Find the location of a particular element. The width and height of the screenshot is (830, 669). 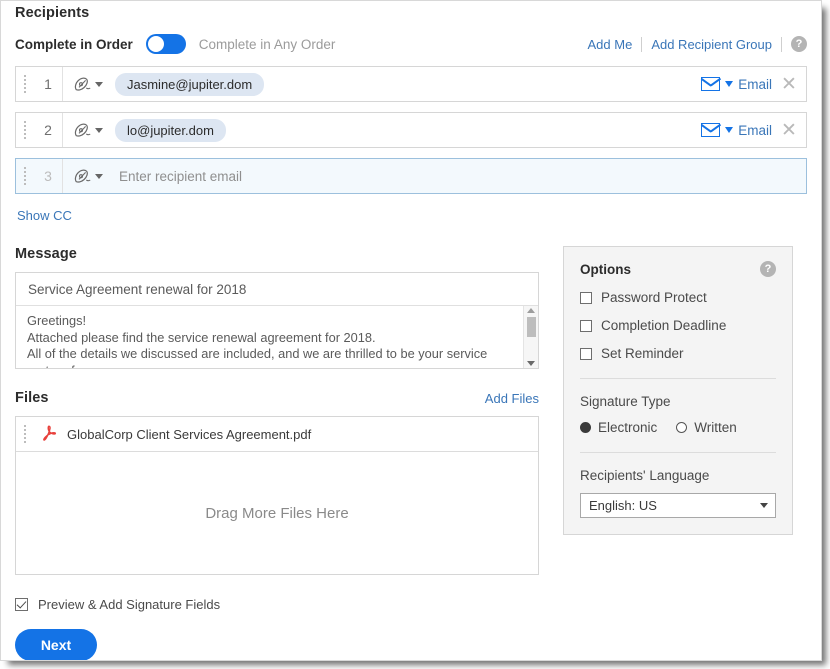

drop-zone-label: Drag More Files Here is located at coordinates (277, 513).